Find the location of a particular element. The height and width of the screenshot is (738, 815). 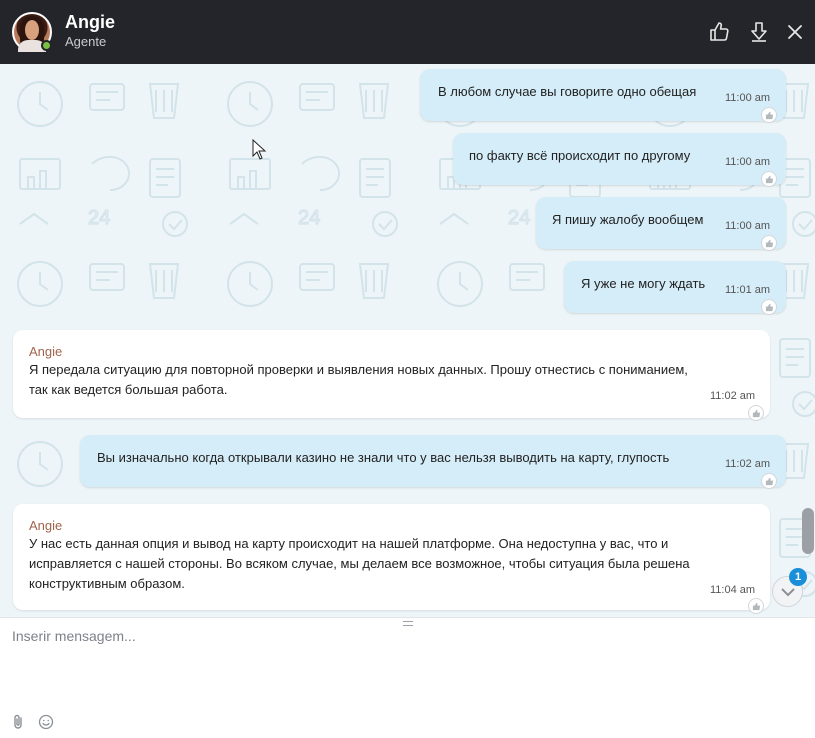

avatar-face is located at coordinates (32, 30).